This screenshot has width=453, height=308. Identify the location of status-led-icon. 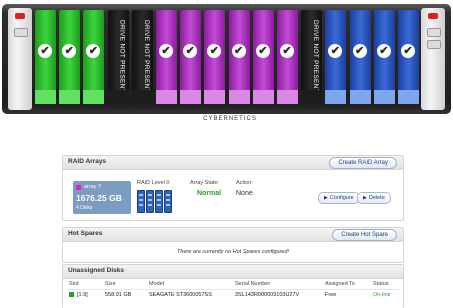
(433, 16).